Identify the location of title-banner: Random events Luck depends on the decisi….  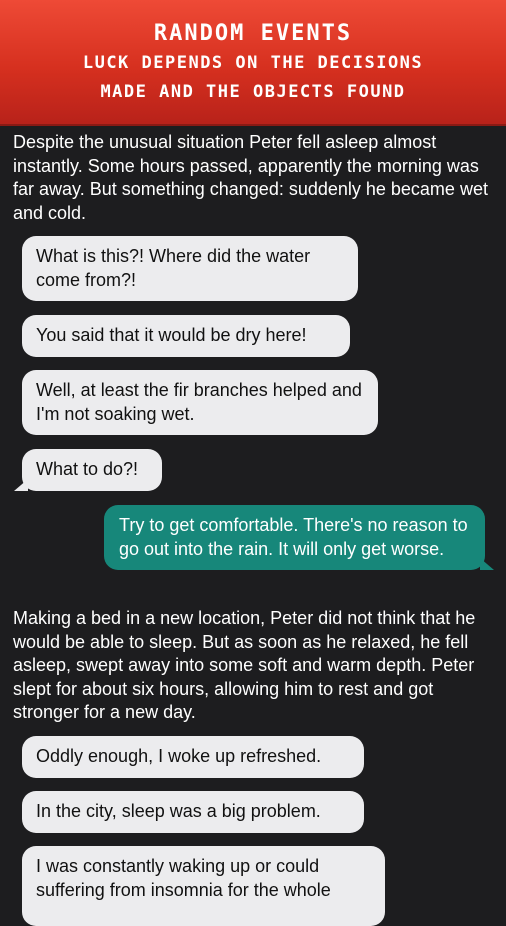
(253, 63).